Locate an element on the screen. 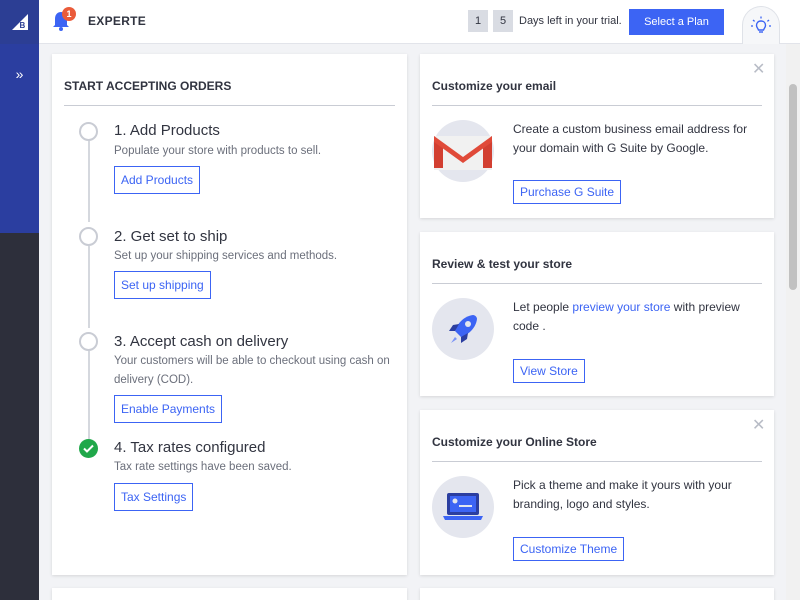  view-store-button: View Store is located at coordinates (549, 371).